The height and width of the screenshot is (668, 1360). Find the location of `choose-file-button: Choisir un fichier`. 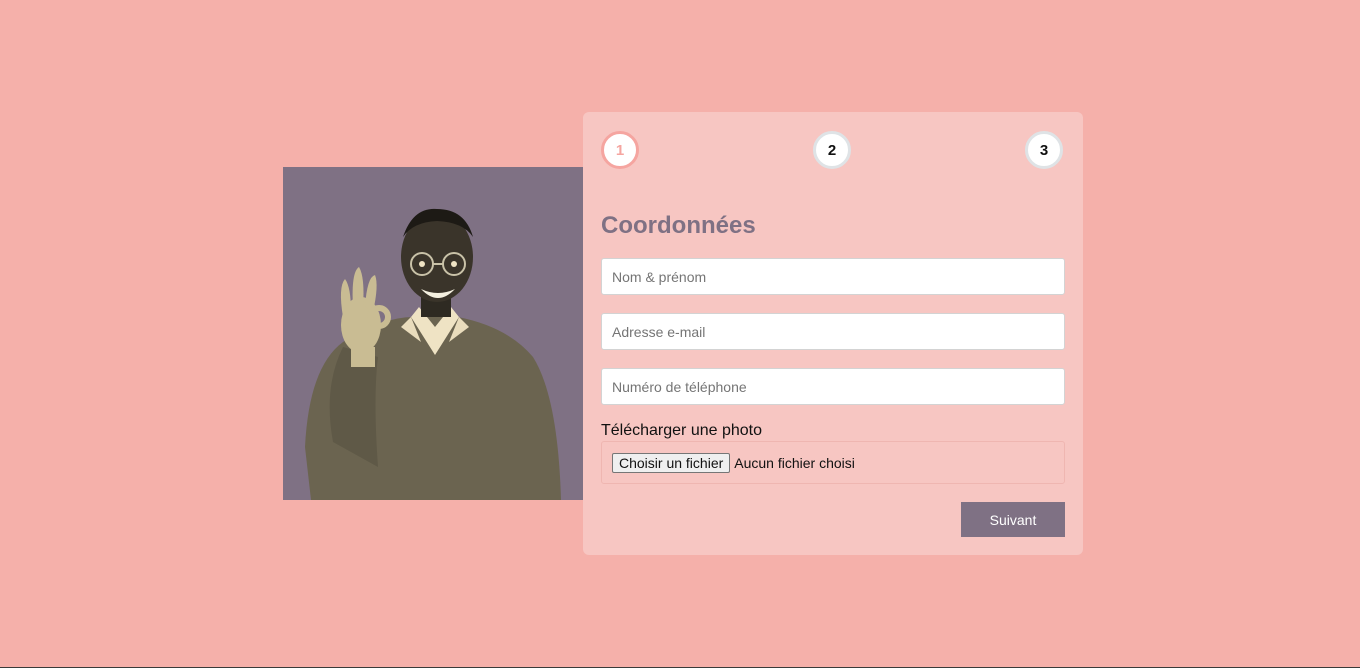

choose-file-button: Choisir un fichier is located at coordinates (671, 462).